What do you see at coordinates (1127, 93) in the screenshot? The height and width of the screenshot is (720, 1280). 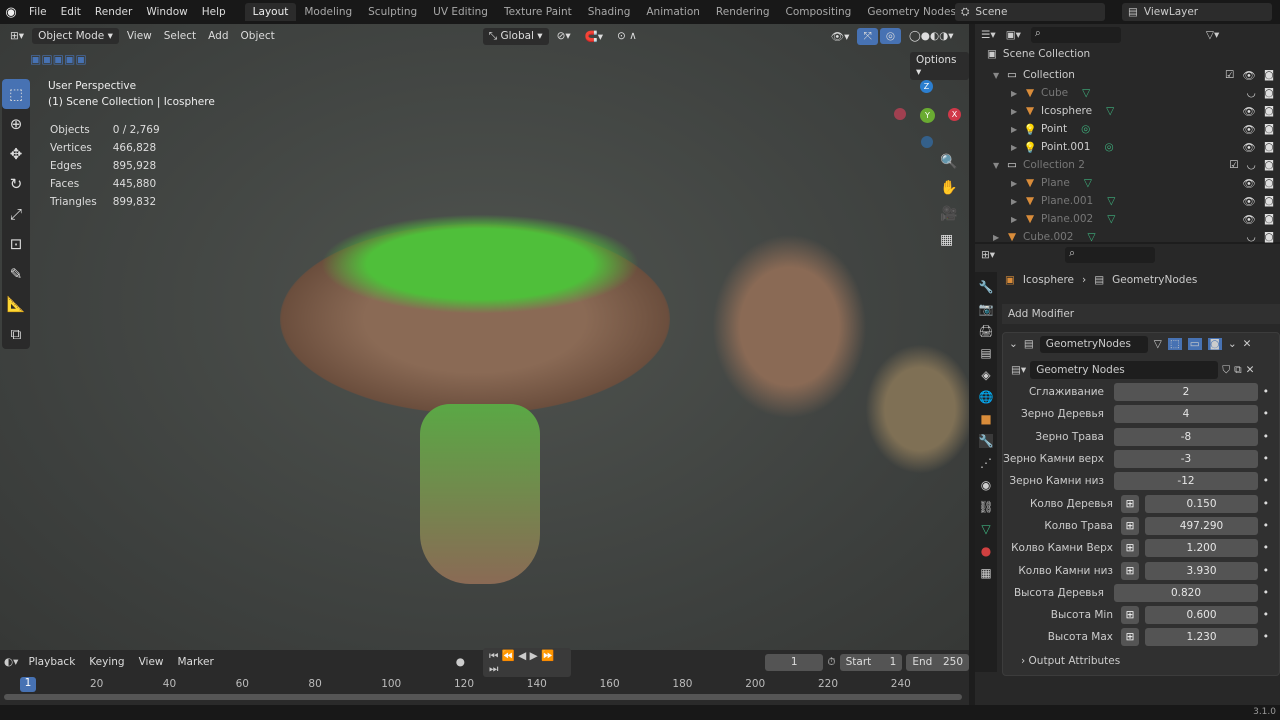 I see `outliner-item: ▶ ▼ Cube ▽ ◡ ◙` at bounding box center [1127, 93].